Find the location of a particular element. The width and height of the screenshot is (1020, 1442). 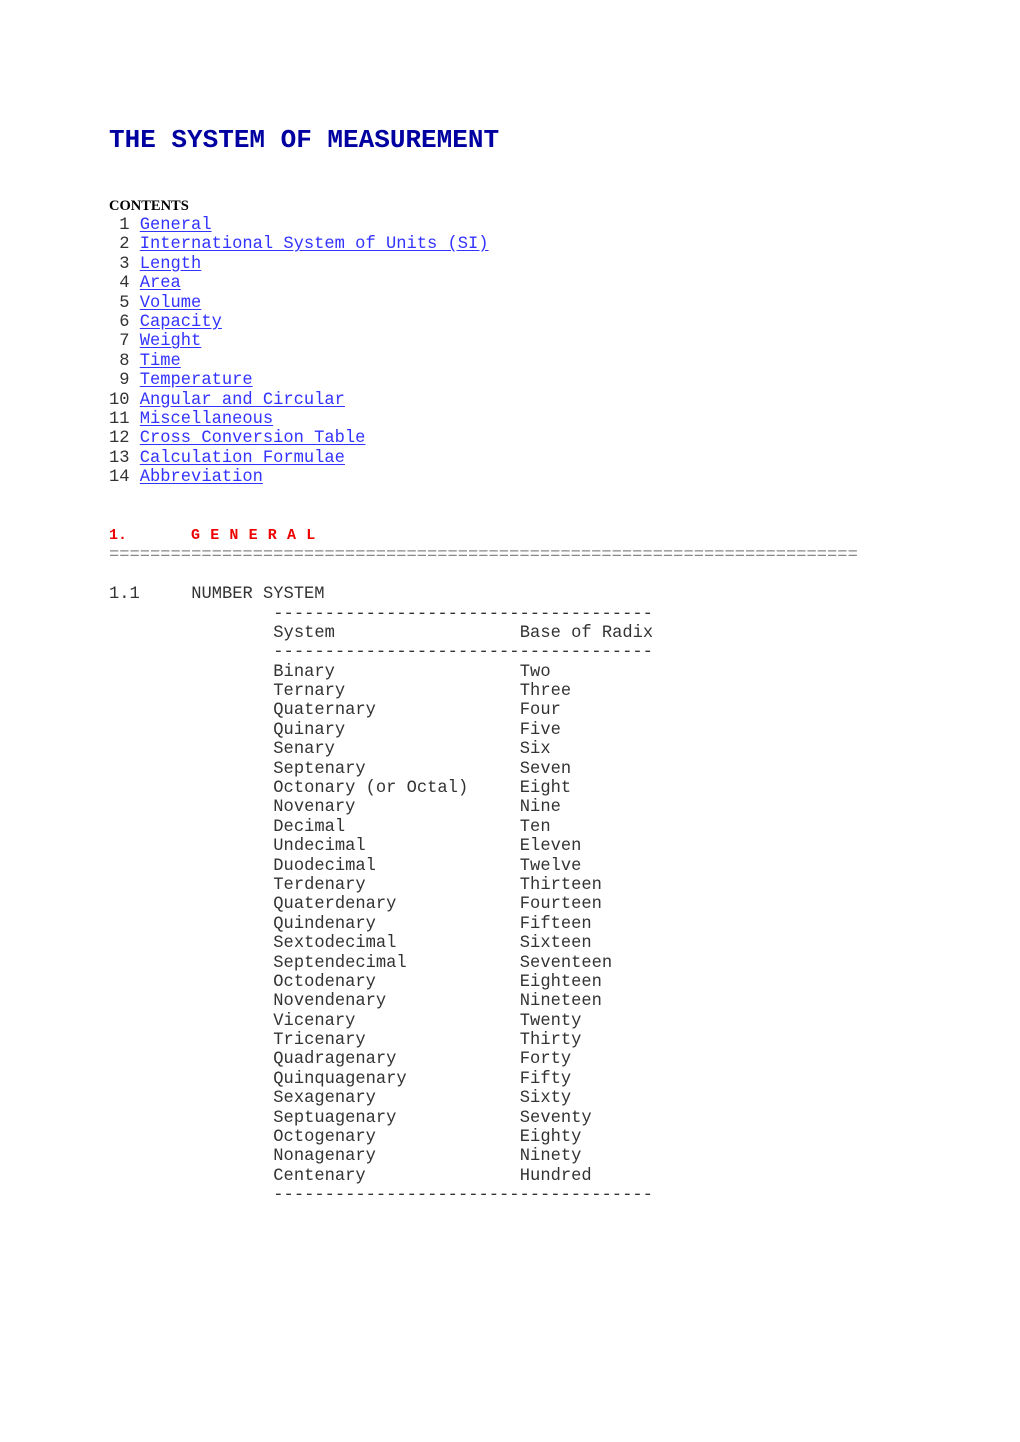

toc-link-miscellaneous: Miscellaneous is located at coordinates (206, 419).